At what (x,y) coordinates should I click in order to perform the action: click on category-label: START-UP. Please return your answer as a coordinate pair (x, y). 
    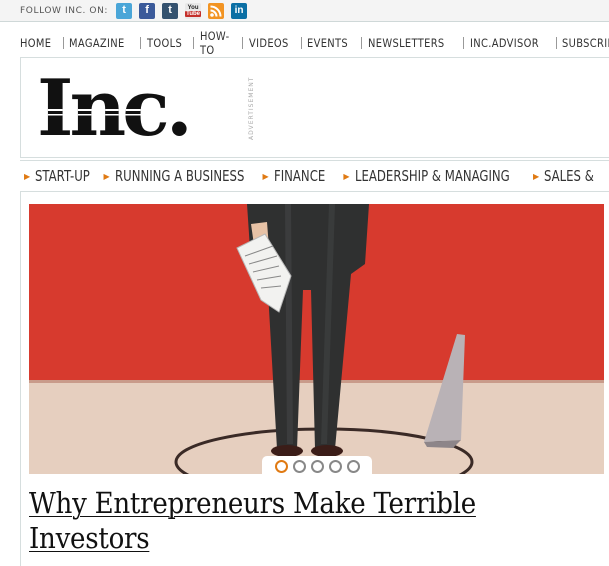
    Looking at the image, I should click on (63, 176).